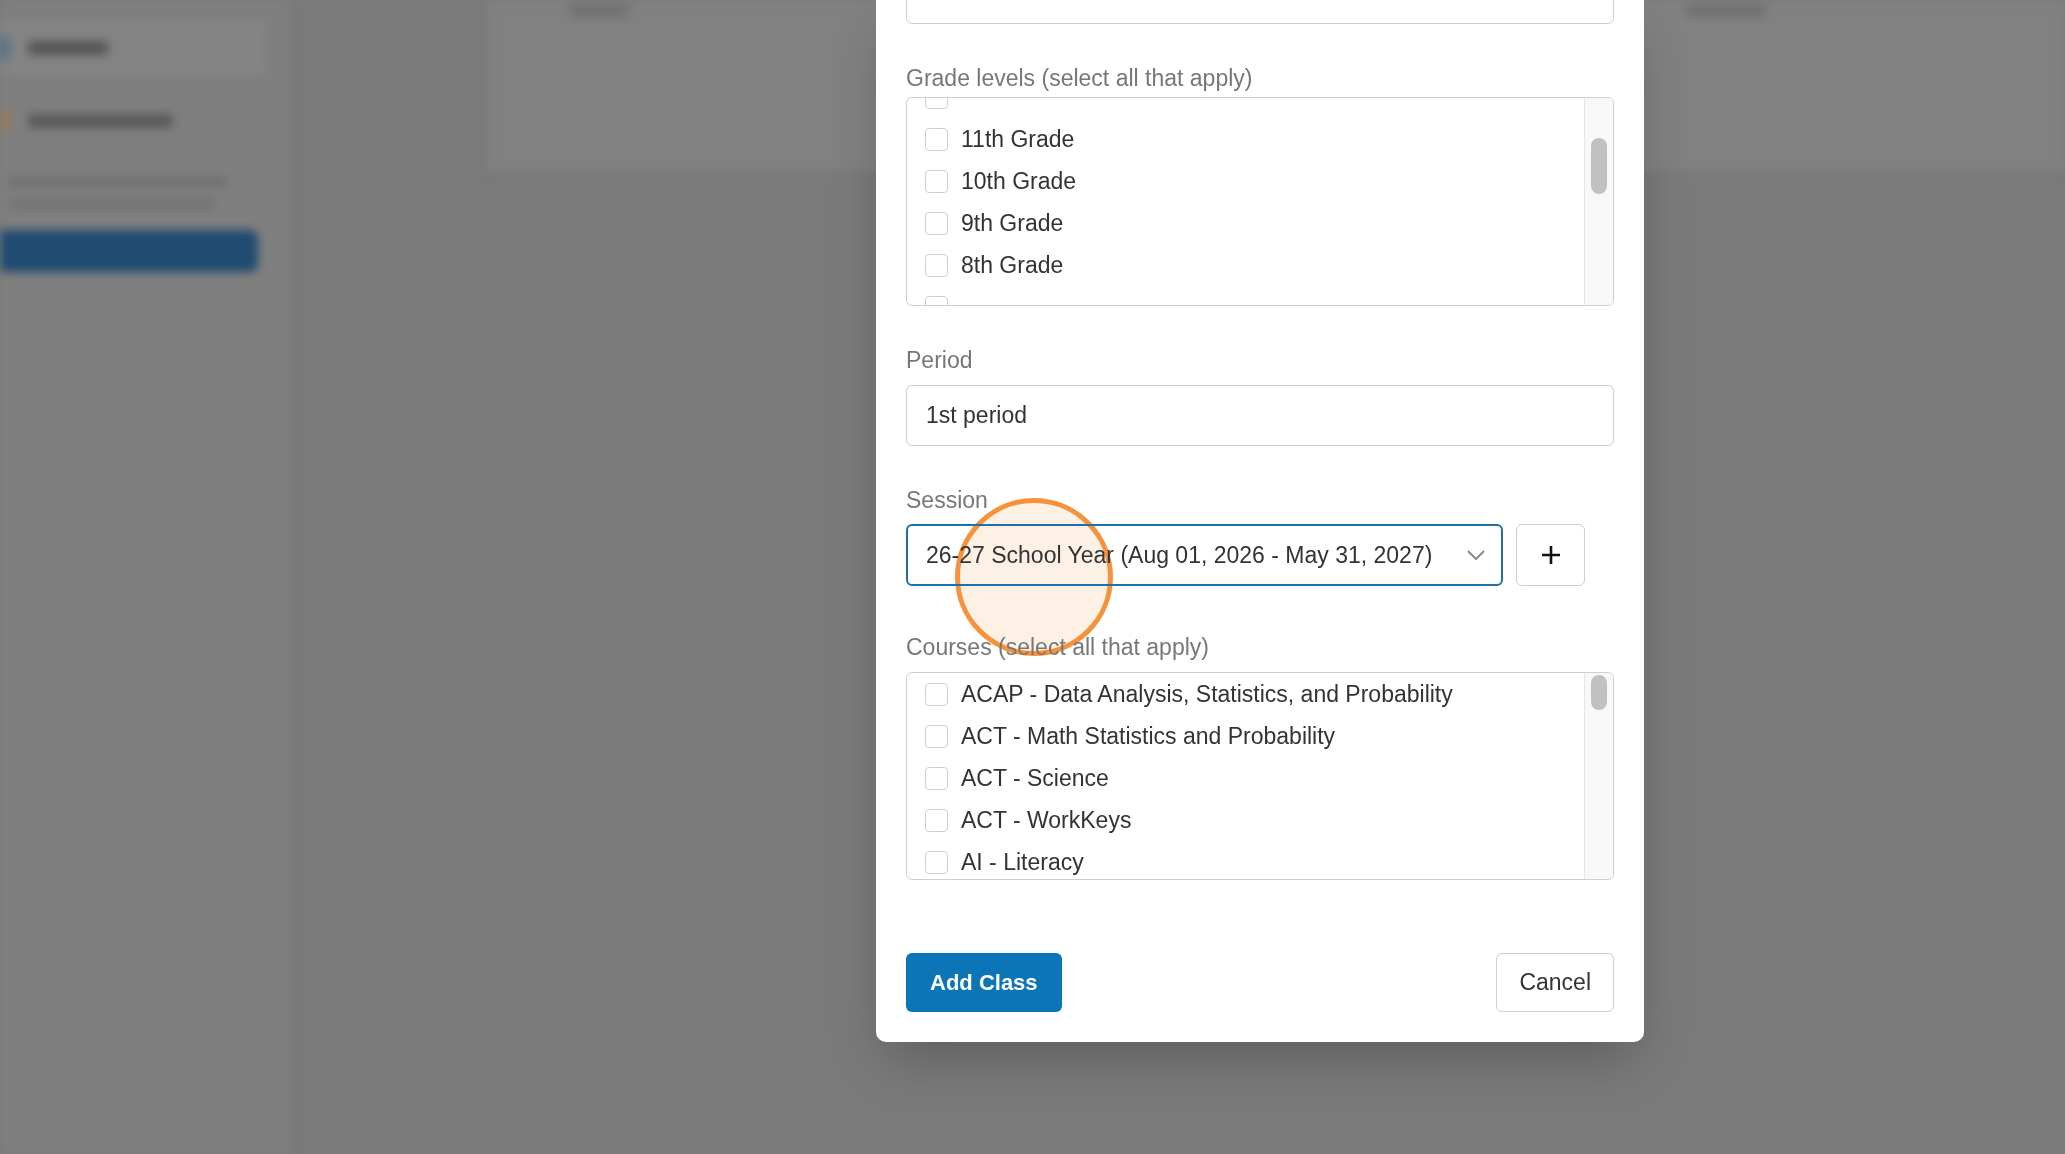  What do you see at coordinates (1001, 181) in the screenshot?
I see `grade-option: 10th Grade` at bounding box center [1001, 181].